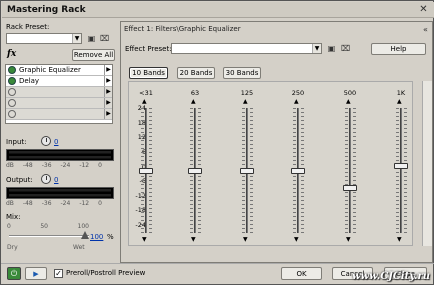 Image resolution: width=434 pixels, height=285 pixels. Describe the element at coordinates (29, 81) in the screenshot. I see `effect-slot-label: Delay` at that location.